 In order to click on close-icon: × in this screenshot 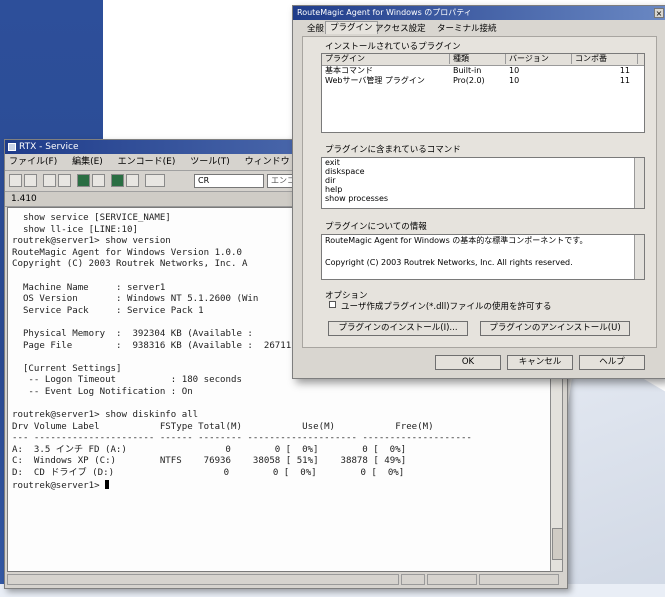, I will do `click(659, 13)`.